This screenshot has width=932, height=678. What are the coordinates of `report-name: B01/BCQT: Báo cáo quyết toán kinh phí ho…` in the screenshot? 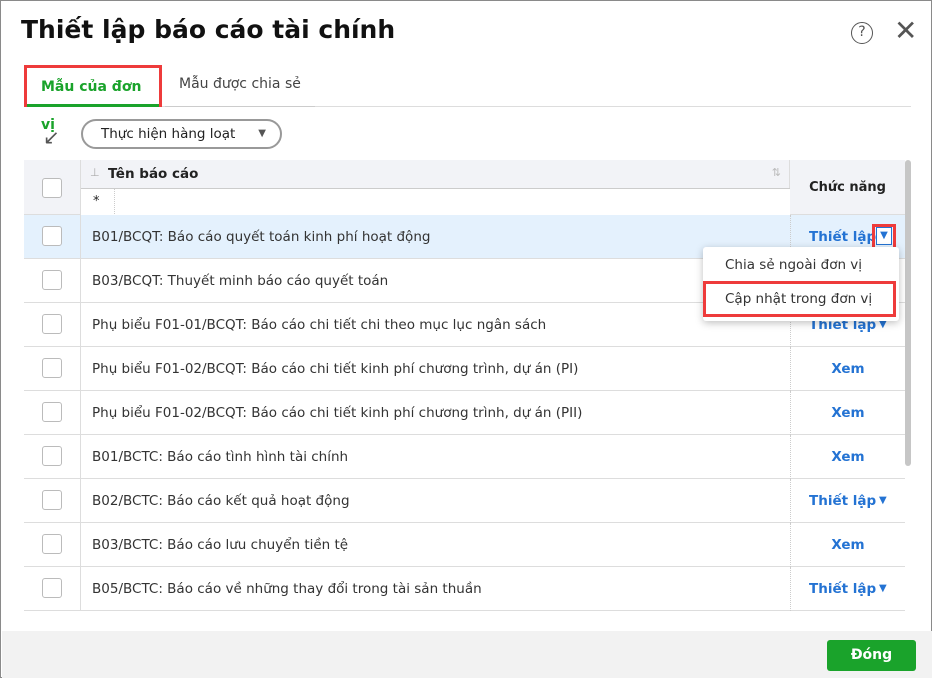 It's located at (261, 237).